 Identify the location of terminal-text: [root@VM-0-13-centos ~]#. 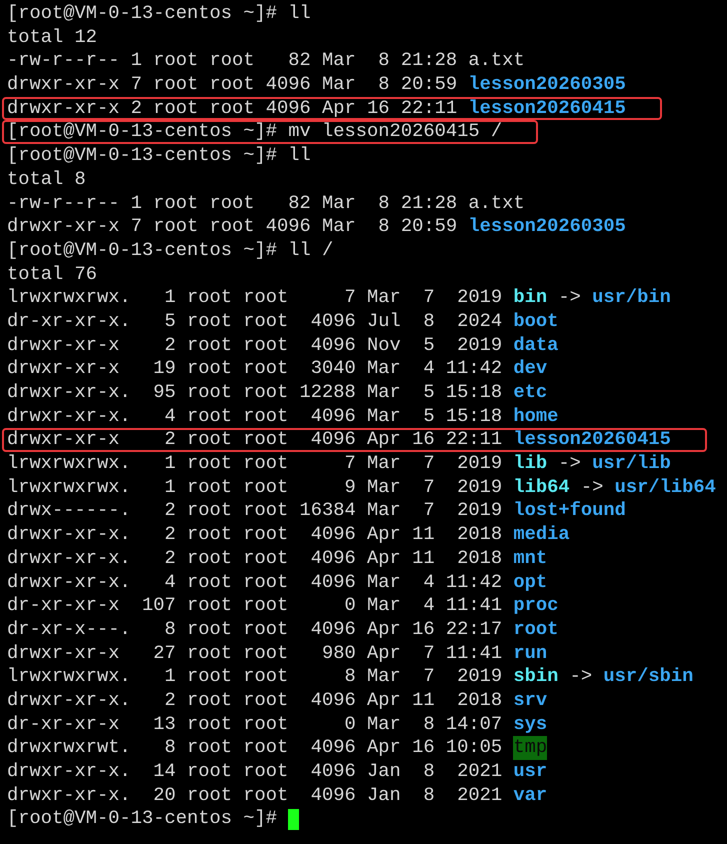
(142, 819).